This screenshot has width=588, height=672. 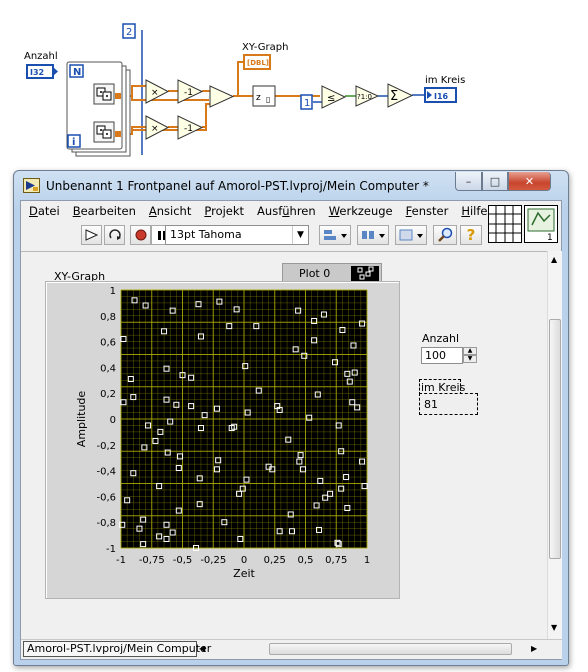 What do you see at coordinates (441, 96) in the screenshot?
I see `svg-text: I16` at bounding box center [441, 96].